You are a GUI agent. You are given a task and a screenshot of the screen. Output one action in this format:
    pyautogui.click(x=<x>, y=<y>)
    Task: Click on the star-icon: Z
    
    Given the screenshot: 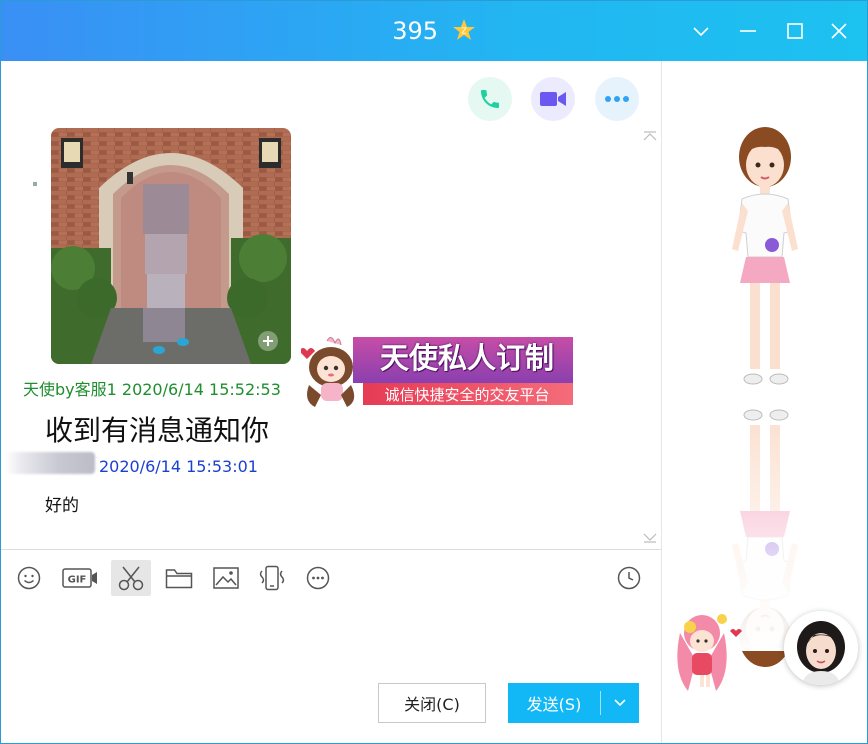 What is the action you would take?
    pyautogui.click(x=463, y=29)
    